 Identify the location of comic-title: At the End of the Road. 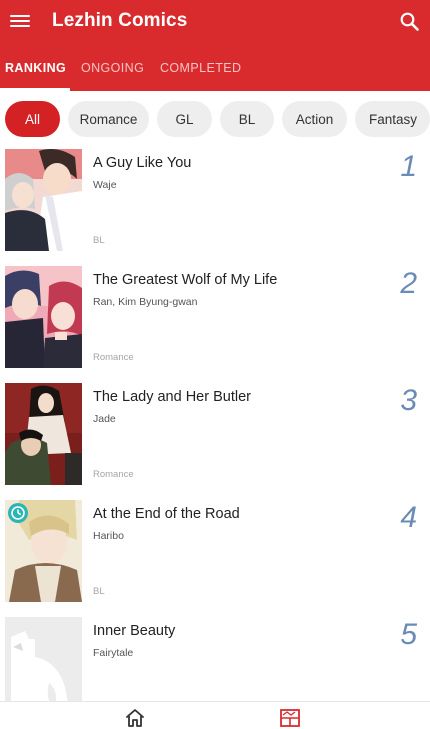
(166, 514).